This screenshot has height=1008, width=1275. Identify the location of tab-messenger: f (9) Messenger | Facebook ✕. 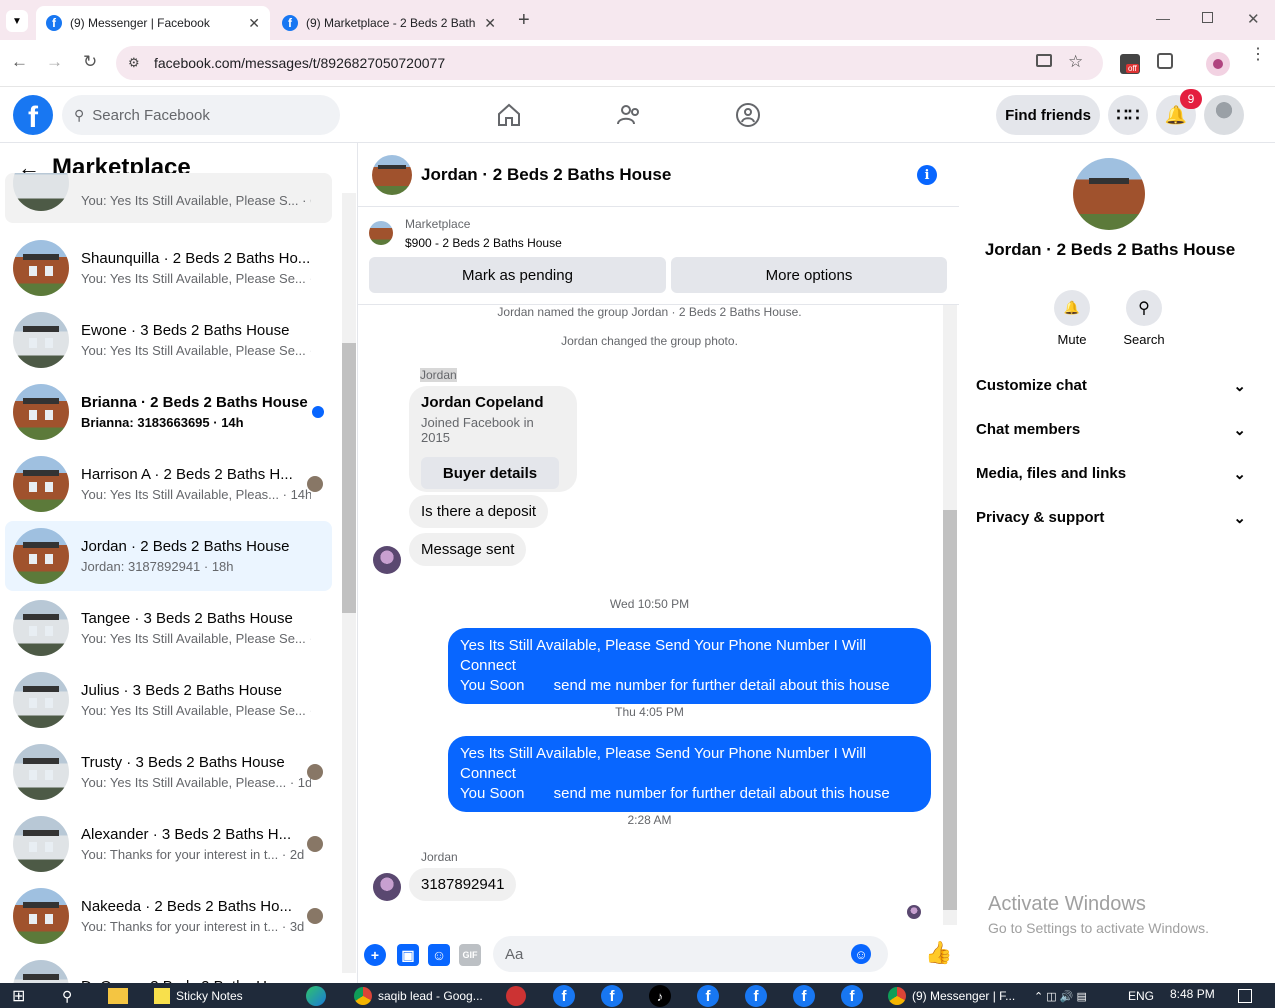
(153, 23).